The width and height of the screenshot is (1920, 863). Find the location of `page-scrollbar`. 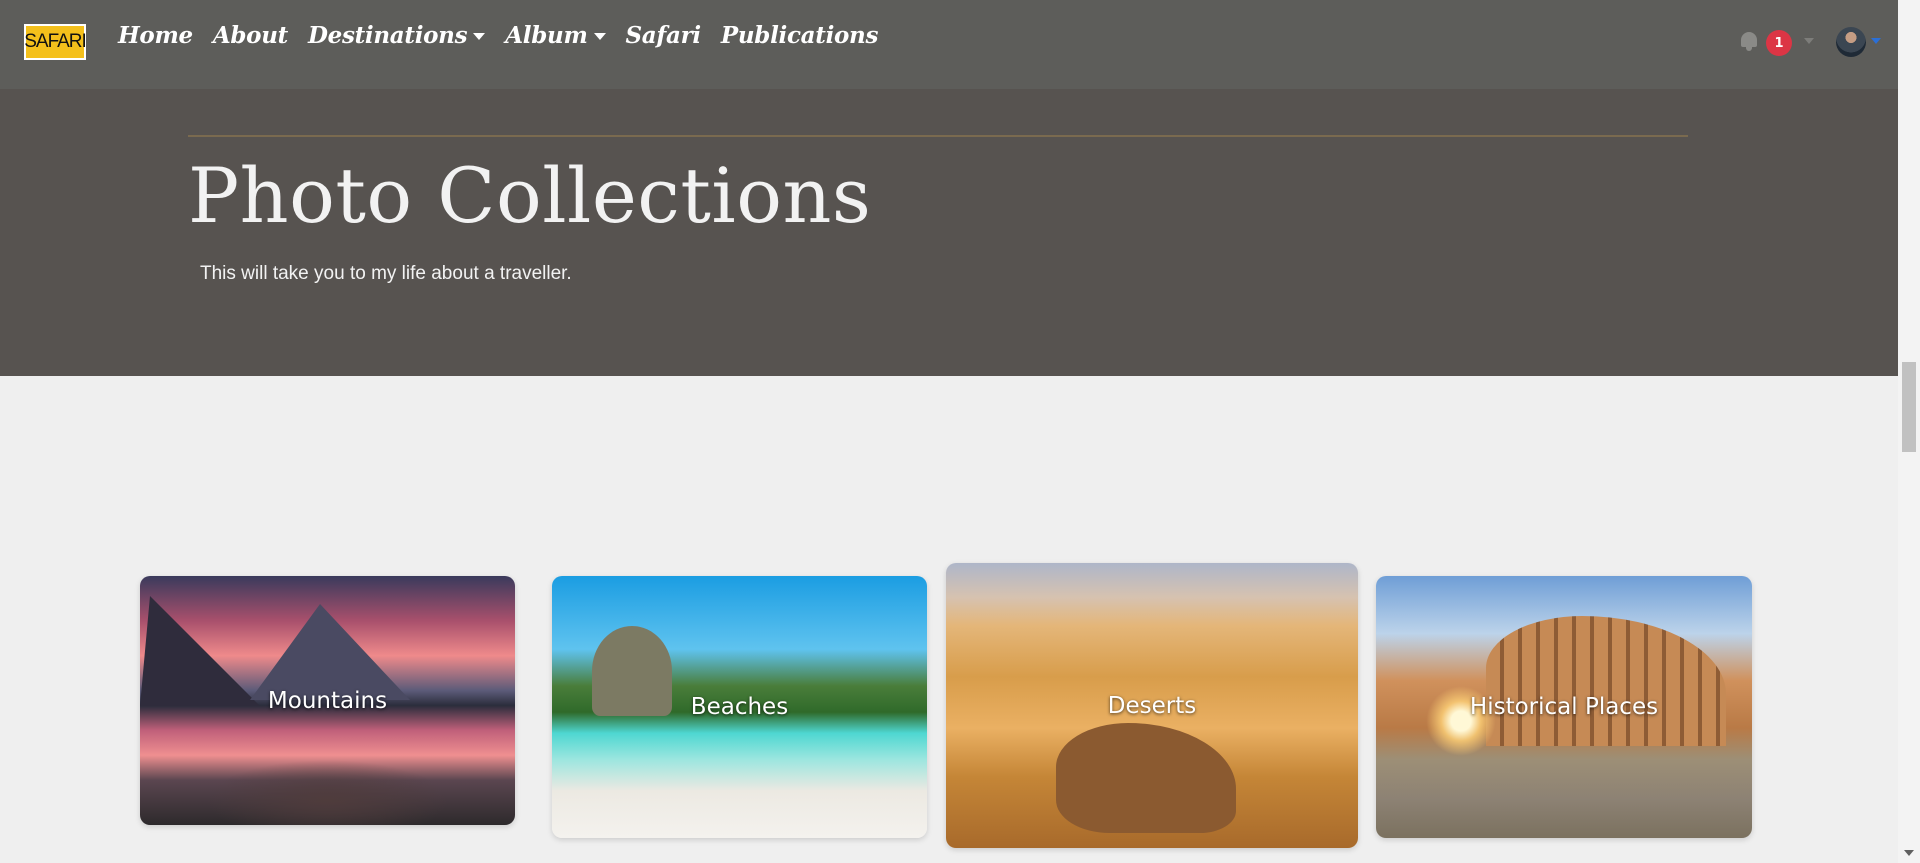

page-scrollbar is located at coordinates (1909, 431).